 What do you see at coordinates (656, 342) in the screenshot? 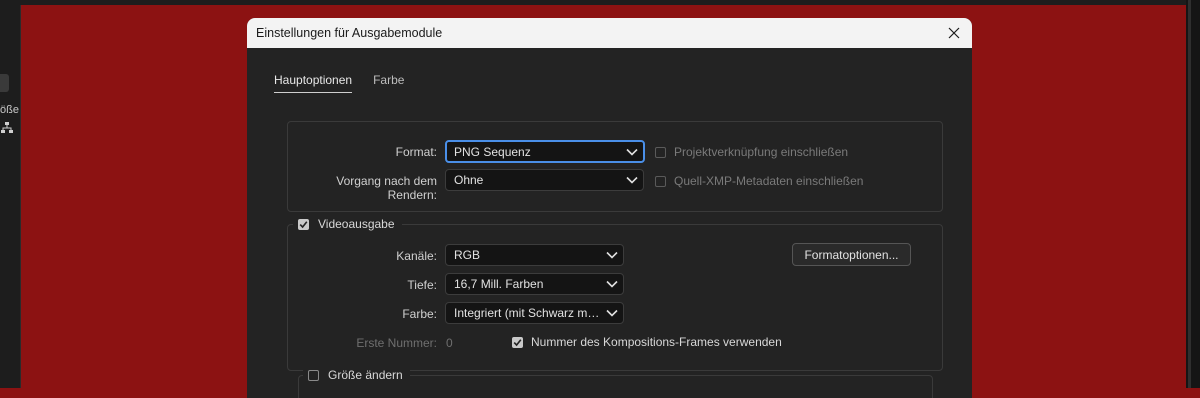
I see `use-comp-frame-label: Nummer des Kompositions-Frames verwenden` at bounding box center [656, 342].